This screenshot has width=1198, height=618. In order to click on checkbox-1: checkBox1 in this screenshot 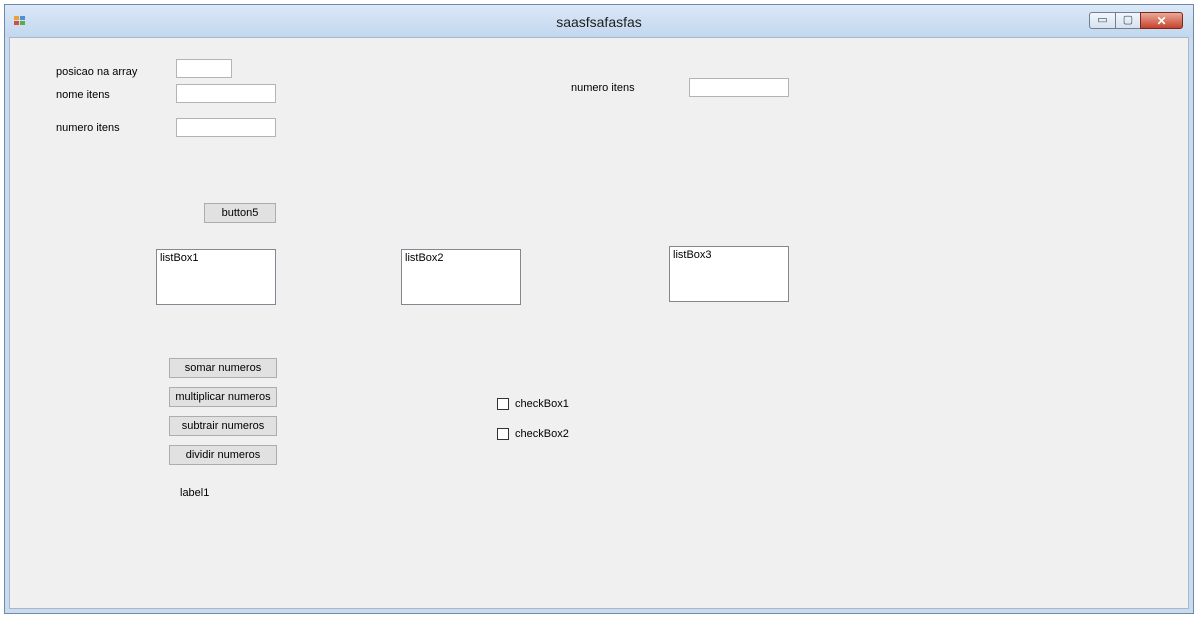, I will do `click(533, 404)`.